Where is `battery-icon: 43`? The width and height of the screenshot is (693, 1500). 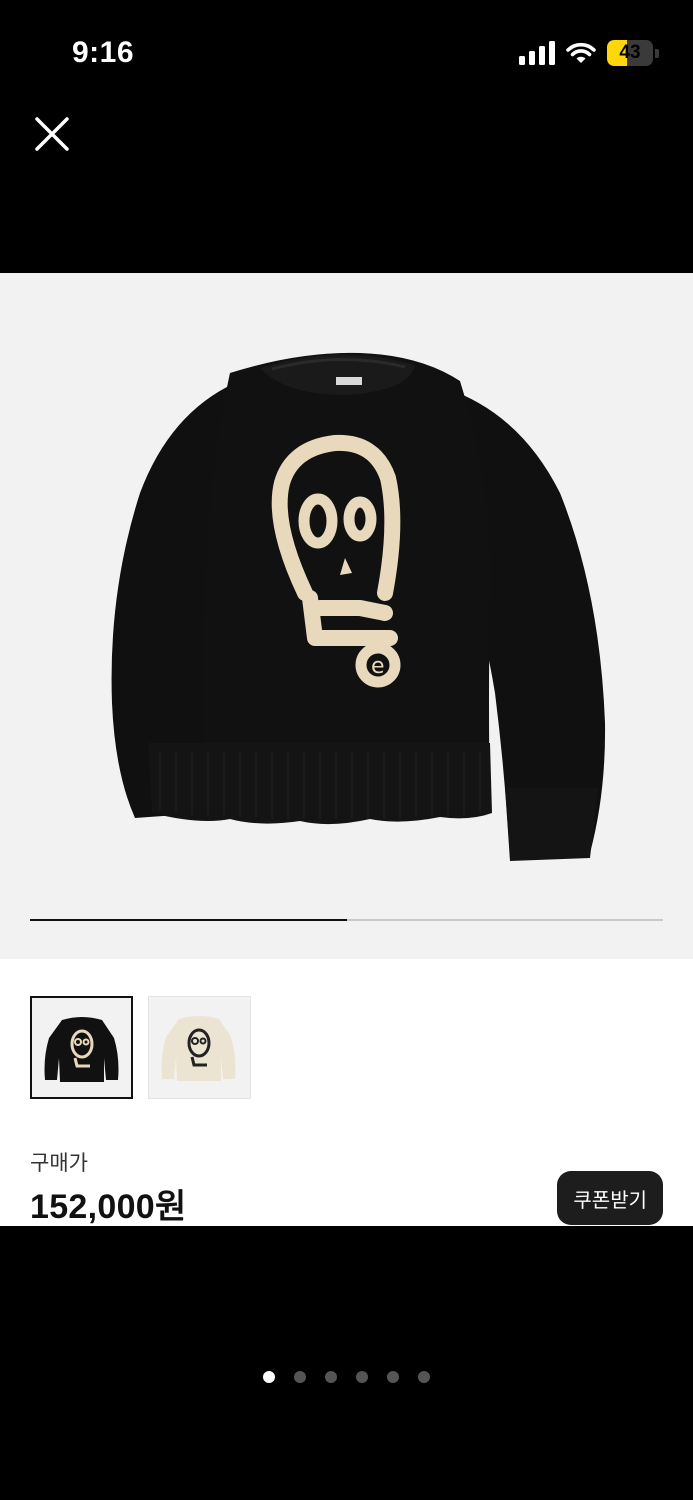
battery-icon: 43 is located at coordinates (633, 53).